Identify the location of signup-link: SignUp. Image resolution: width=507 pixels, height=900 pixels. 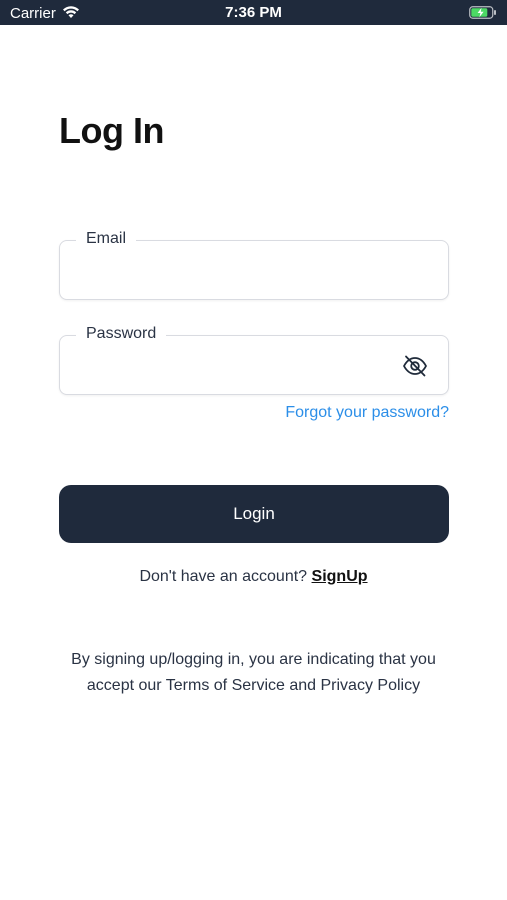
(340, 576).